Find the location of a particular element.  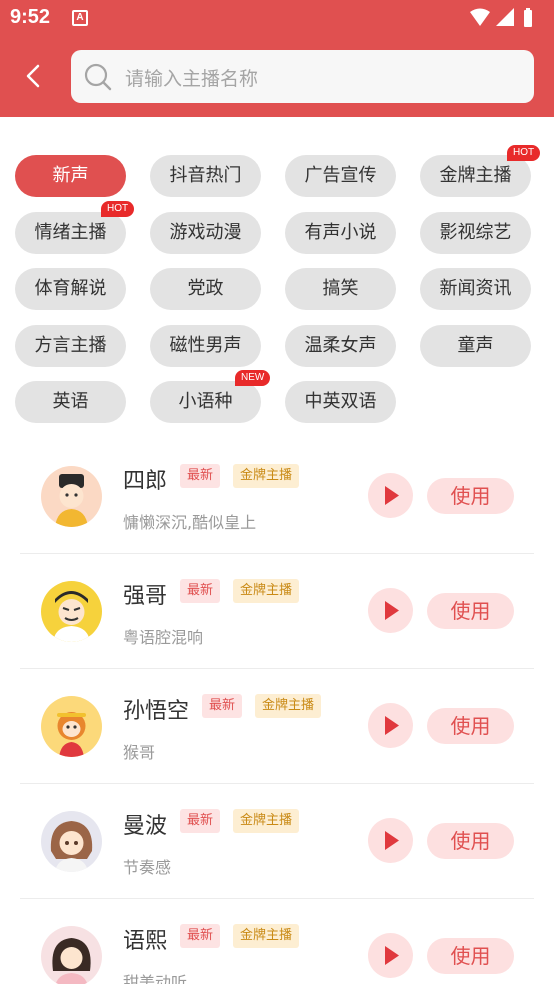

new-badge: NEW is located at coordinates (253, 378).